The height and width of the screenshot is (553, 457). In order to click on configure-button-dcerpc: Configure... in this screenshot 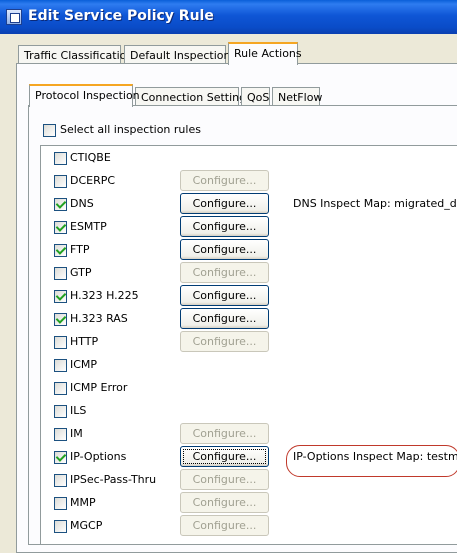, I will do `click(224, 180)`.